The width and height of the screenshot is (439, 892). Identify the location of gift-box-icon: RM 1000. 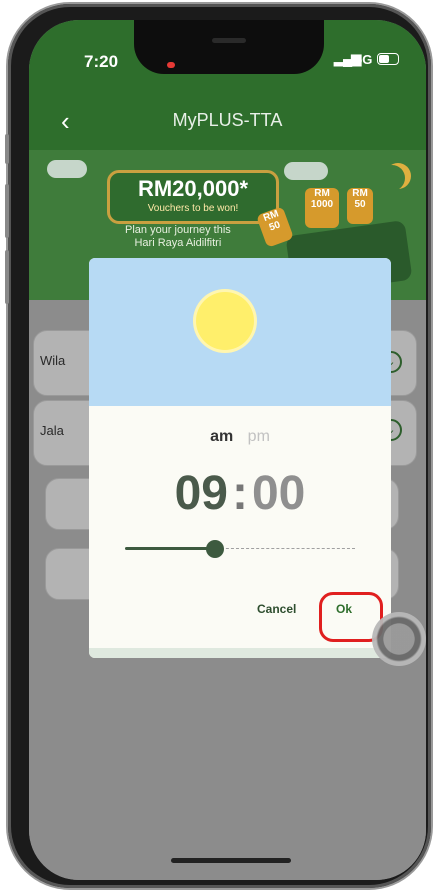
(322, 208).